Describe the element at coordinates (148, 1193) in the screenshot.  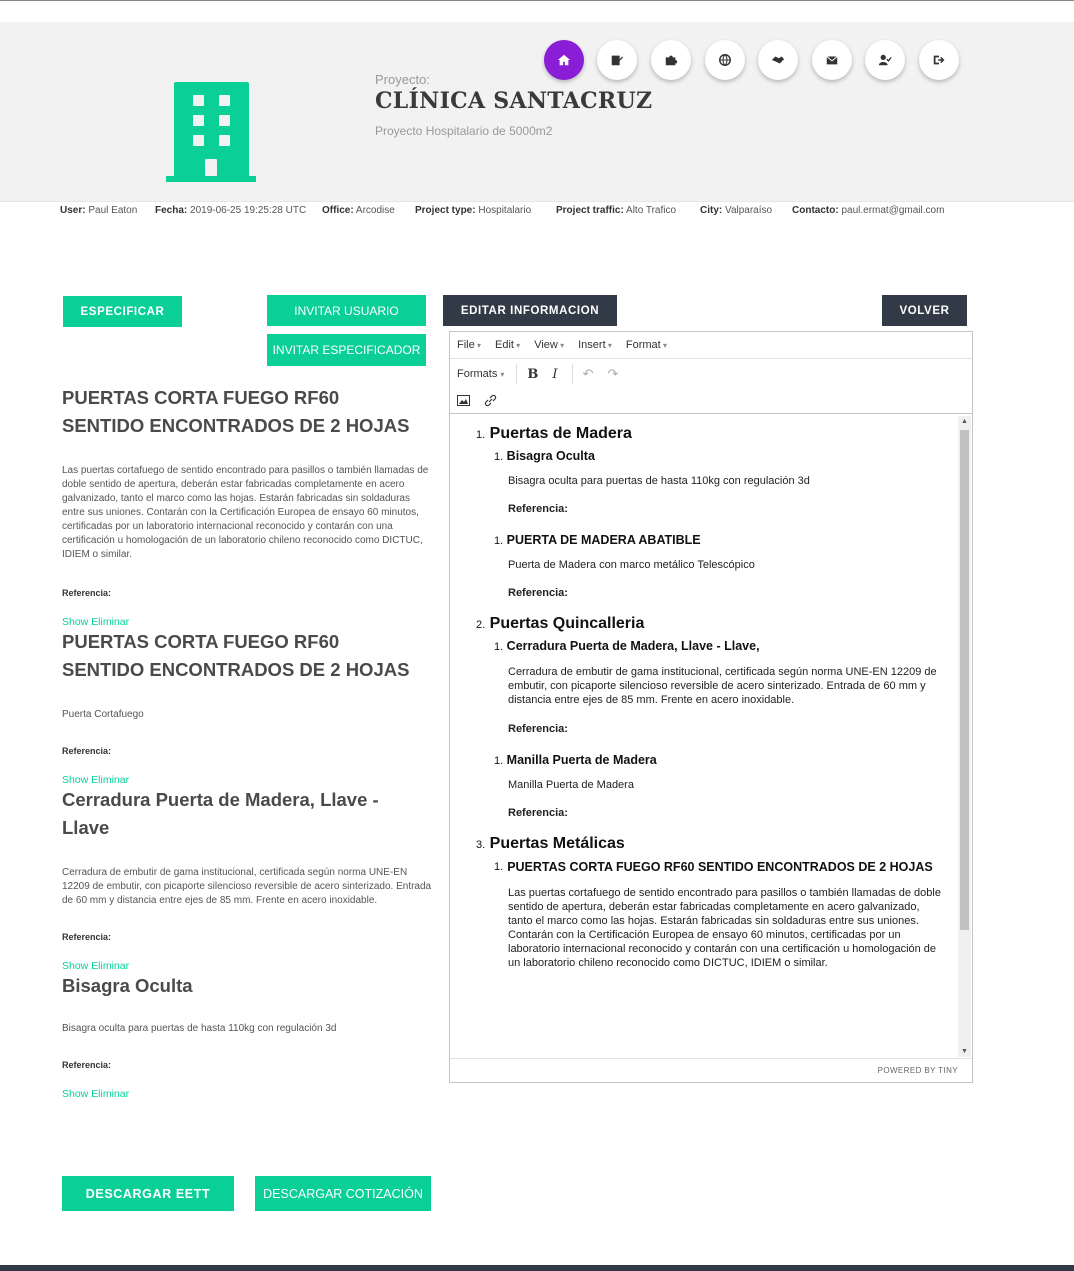
I see `descargar-eett-button: DESCARGAR EETT` at that location.